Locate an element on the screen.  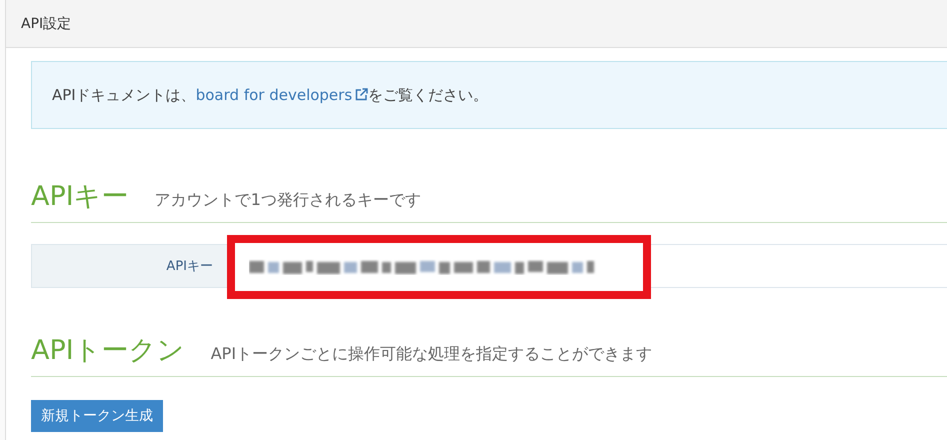
page-title: API設定 is located at coordinates (46, 23).